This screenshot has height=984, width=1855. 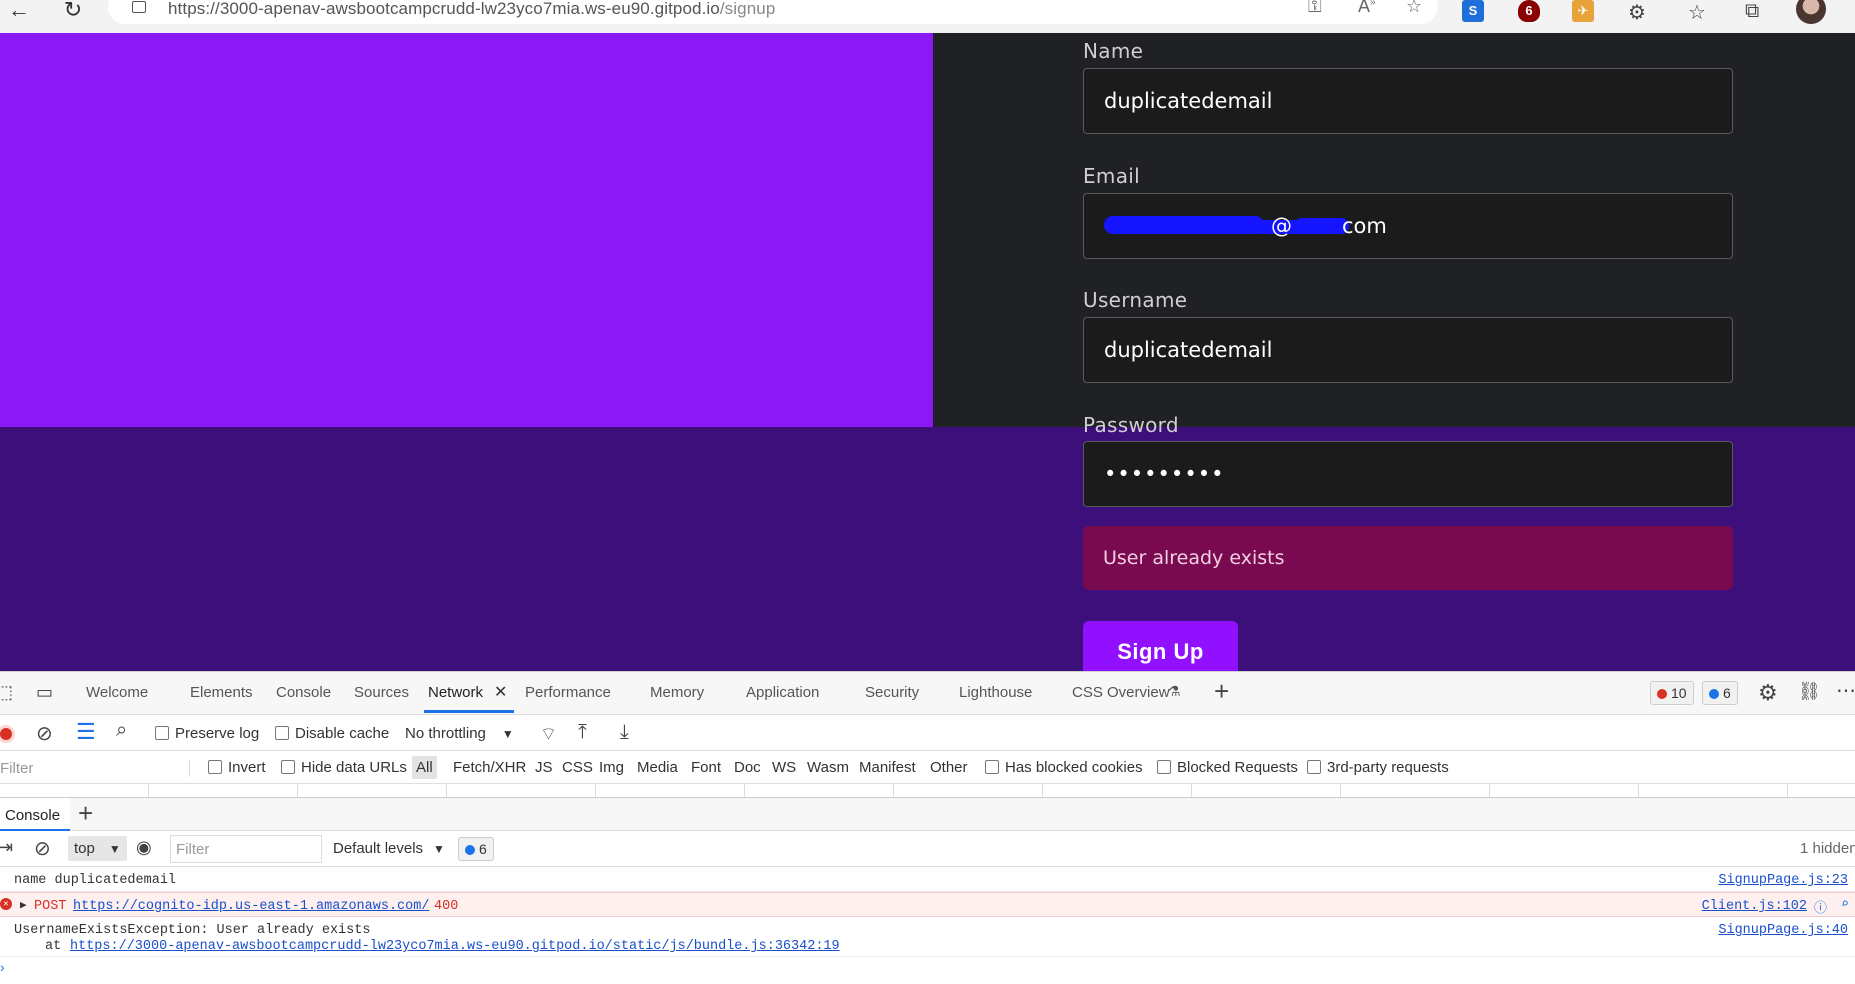 What do you see at coordinates (237, 767) in the screenshot?
I see `invert-checkbox: Invert` at bounding box center [237, 767].